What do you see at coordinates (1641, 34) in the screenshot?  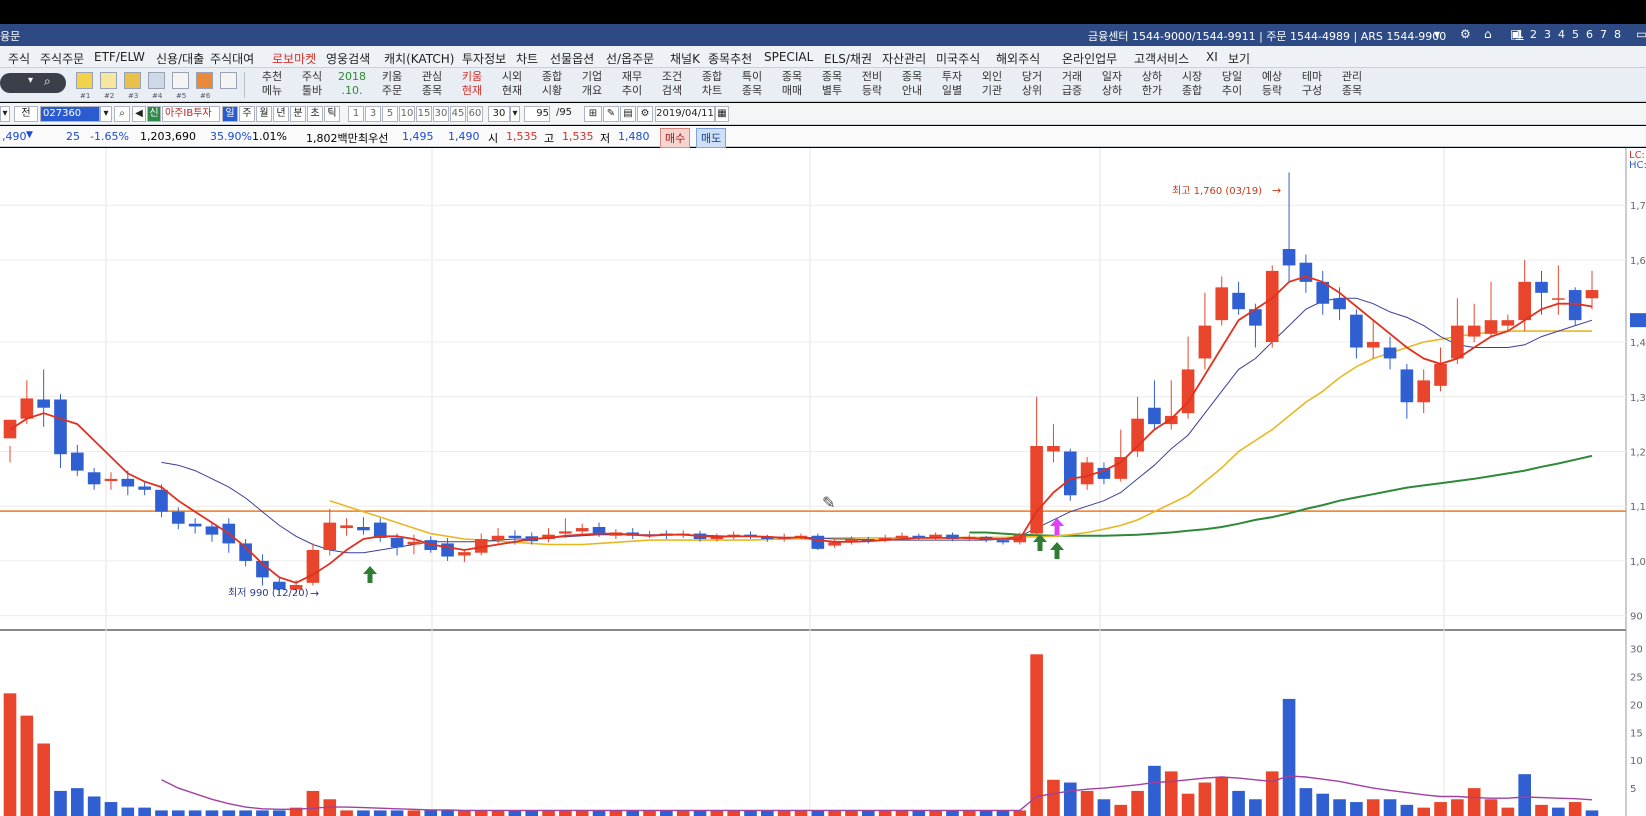 I see `monitor-icon: ▭` at bounding box center [1641, 34].